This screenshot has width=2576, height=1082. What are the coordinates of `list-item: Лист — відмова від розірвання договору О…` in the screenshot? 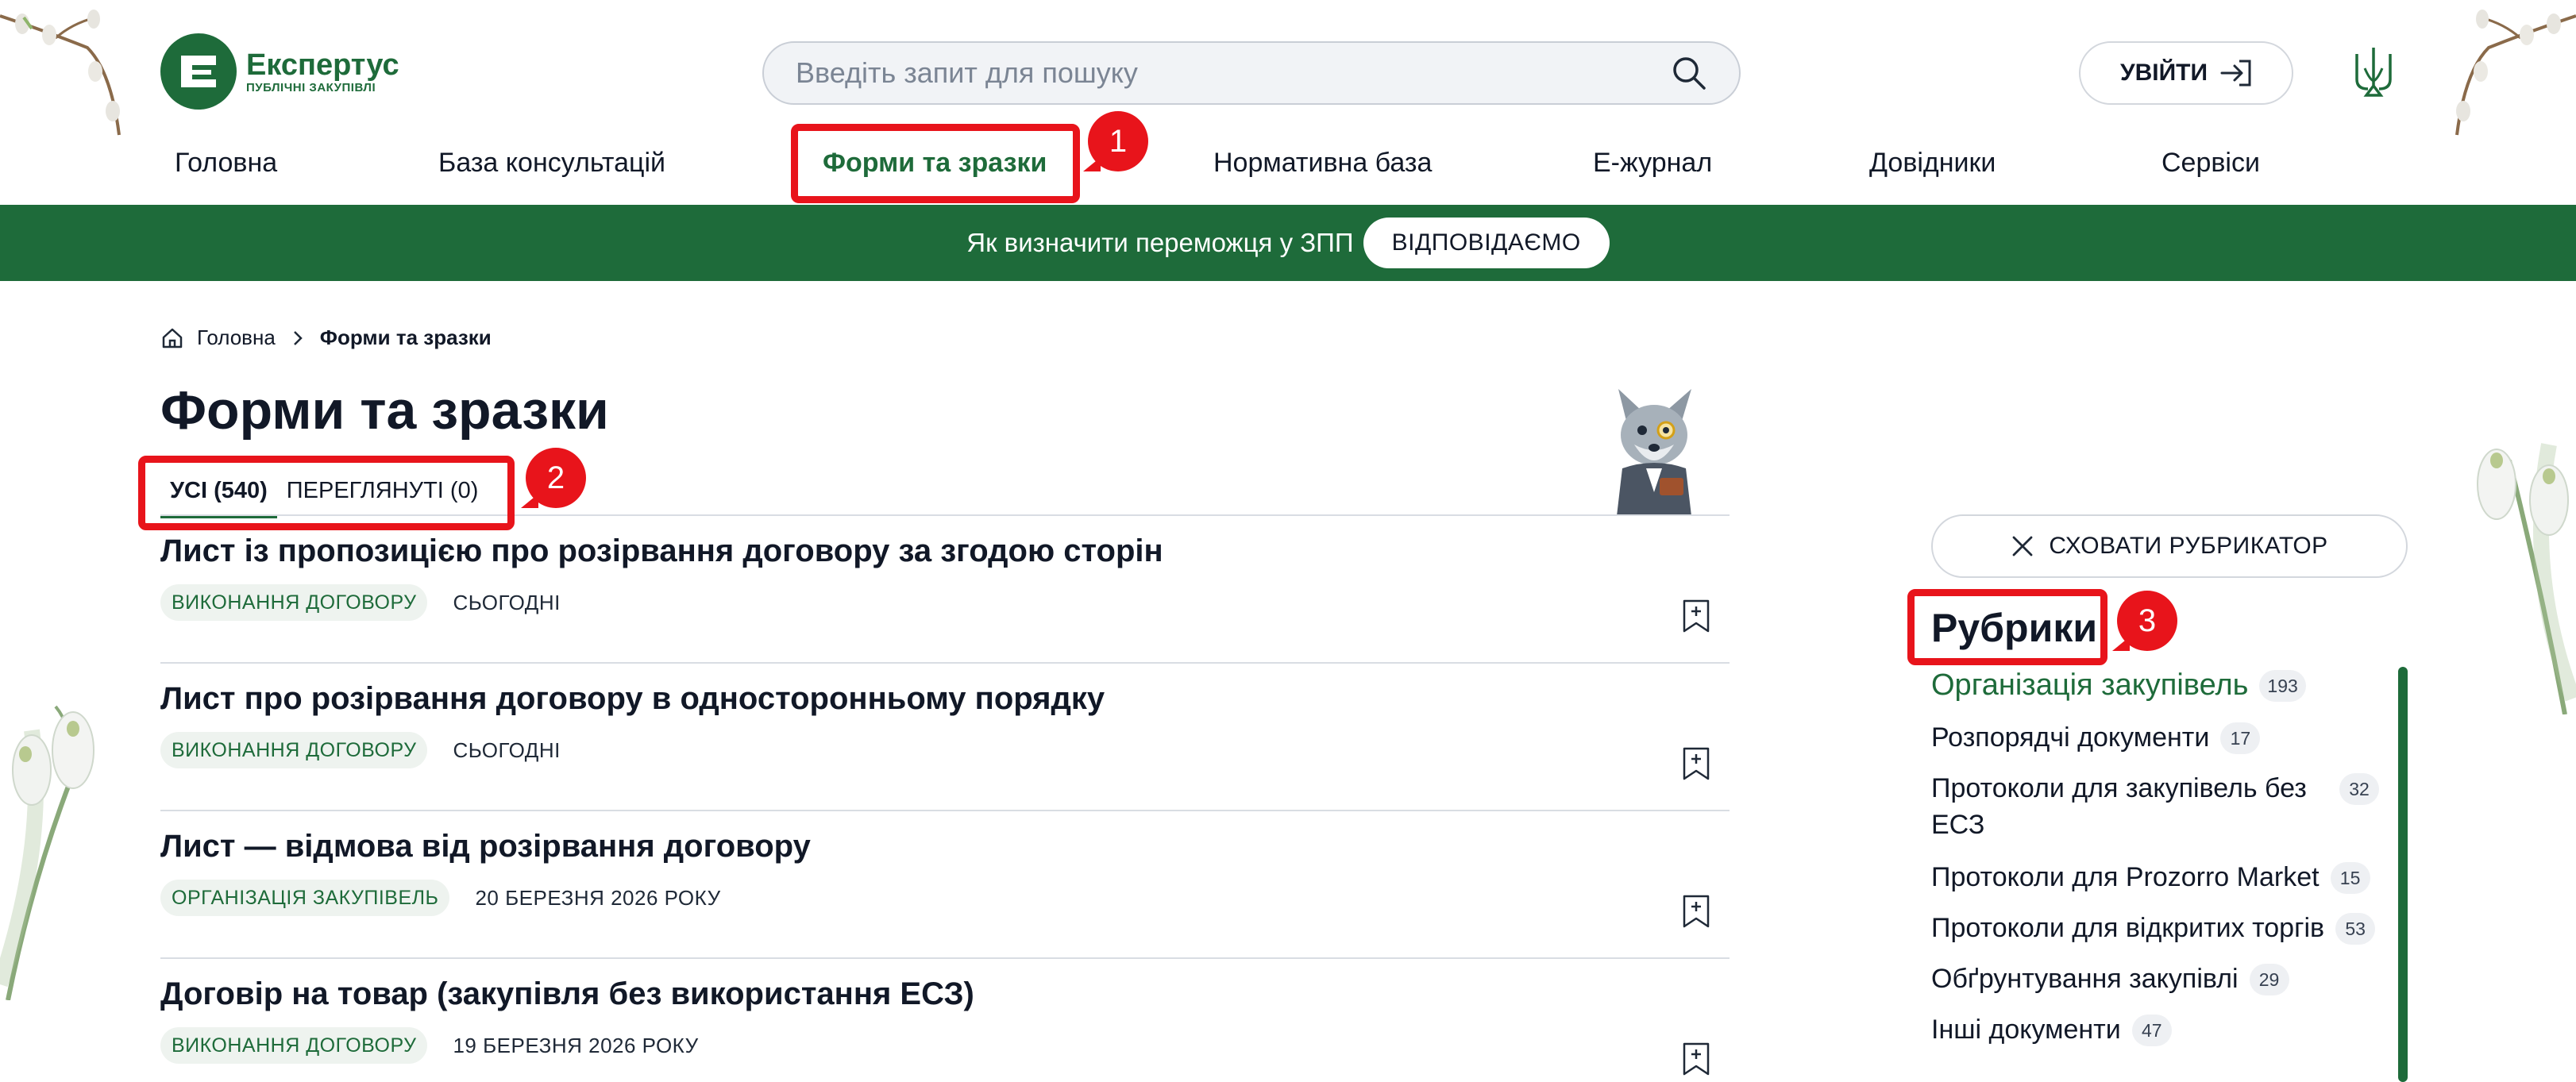 It's located at (945, 885).